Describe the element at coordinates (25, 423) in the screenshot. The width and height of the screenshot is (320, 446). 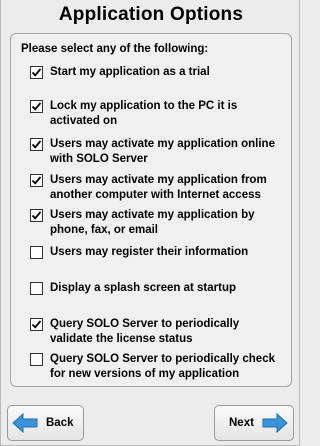
I see `left-arrow-icon` at that location.